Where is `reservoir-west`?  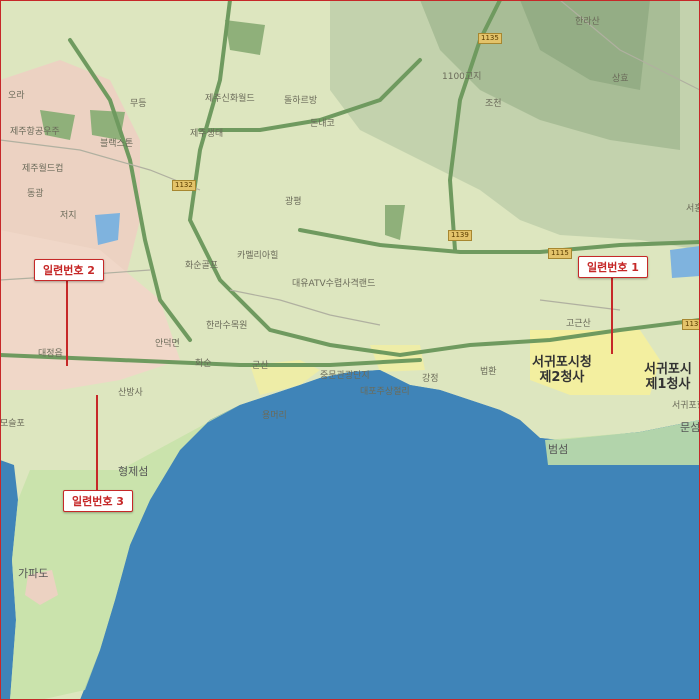
reservoir-west is located at coordinates (107, 229).